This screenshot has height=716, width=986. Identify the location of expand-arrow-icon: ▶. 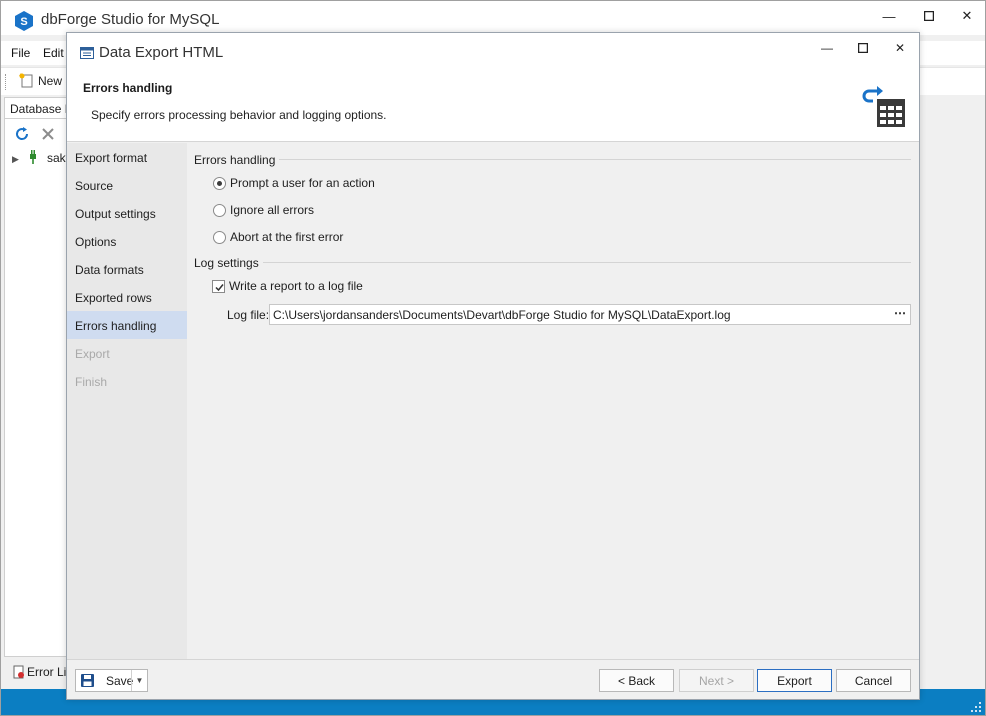
(15, 159).